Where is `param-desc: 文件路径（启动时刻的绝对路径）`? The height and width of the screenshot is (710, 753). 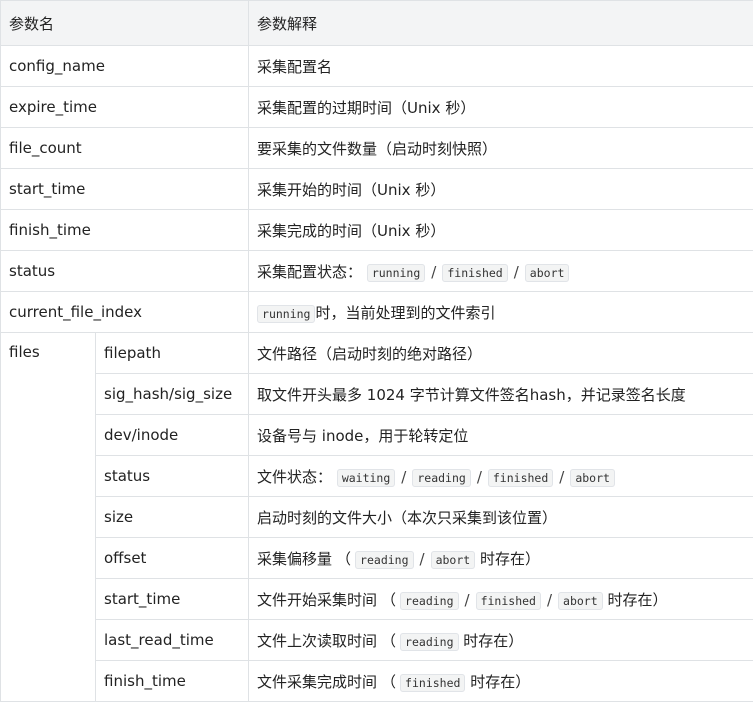 param-desc: 文件路径（启动时刻的绝对路径） is located at coordinates (500, 353).